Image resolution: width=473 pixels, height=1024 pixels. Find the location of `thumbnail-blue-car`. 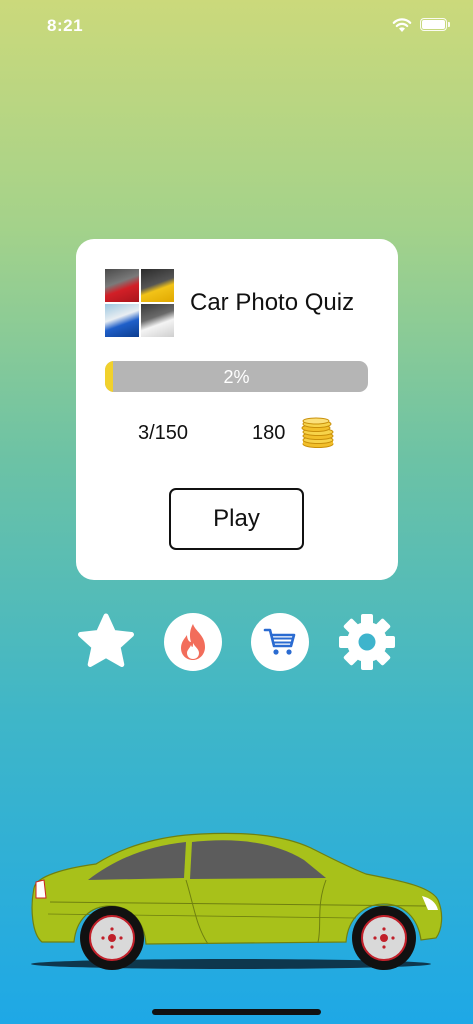

thumbnail-blue-car is located at coordinates (122, 320).